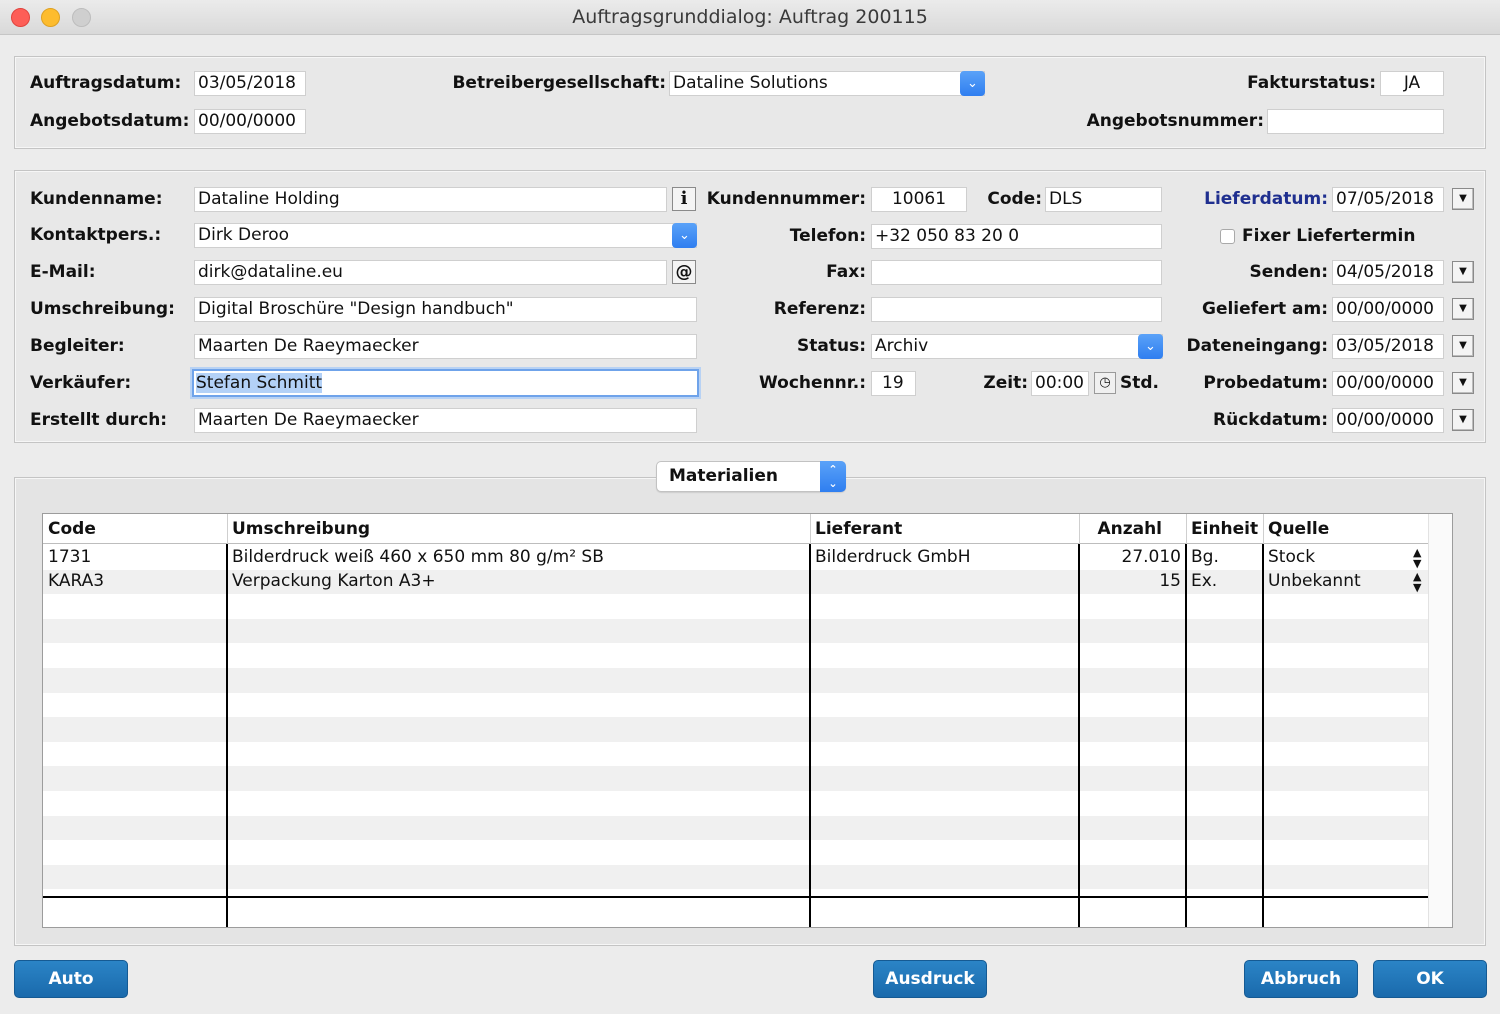  What do you see at coordinates (1335, 557) in the screenshot?
I see `table-cell-quelle: Stock` at bounding box center [1335, 557].